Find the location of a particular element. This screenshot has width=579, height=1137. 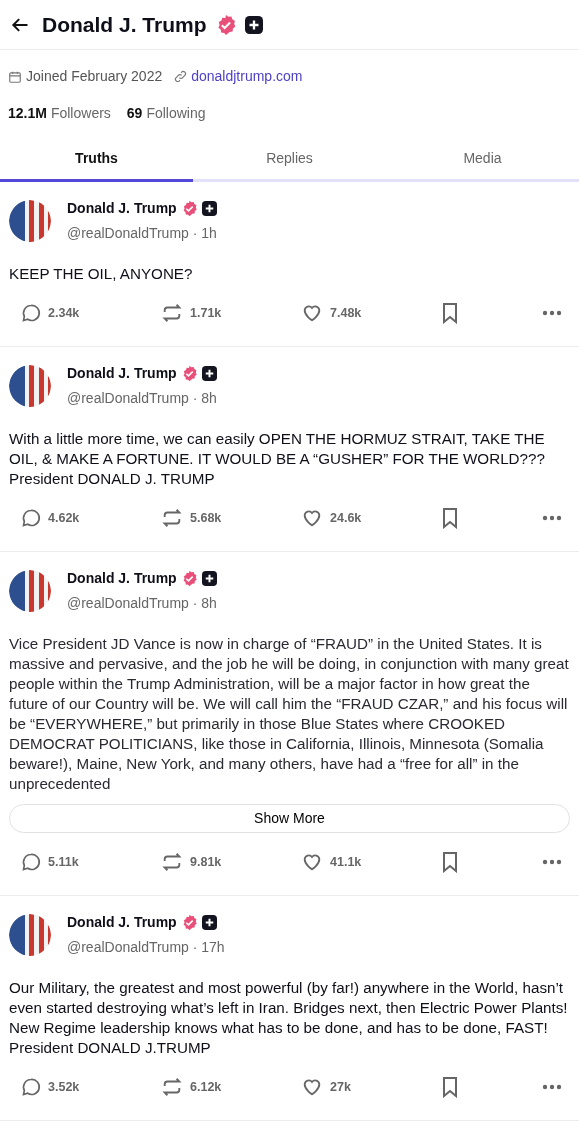

repost-button: 6.12k is located at coordinates (231, 1087).